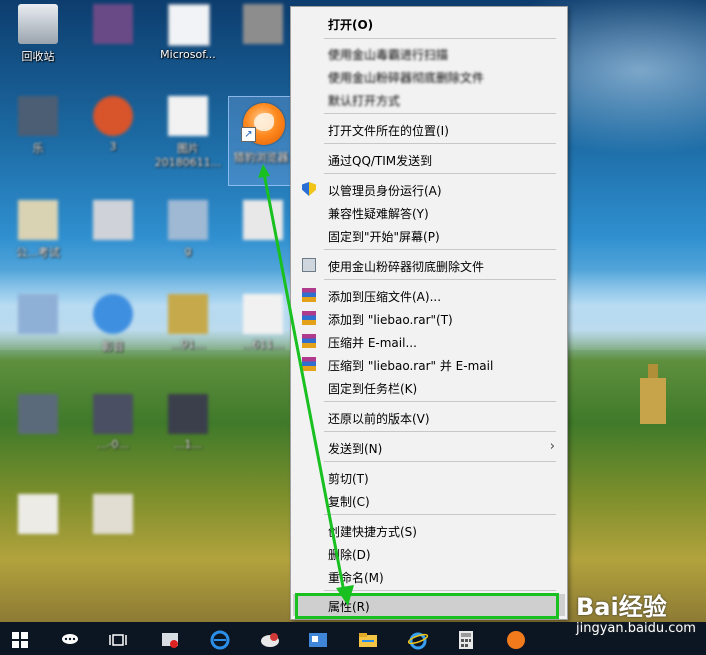 The image size is (706, 655). I want to click on search-icon, so click(70, 638).